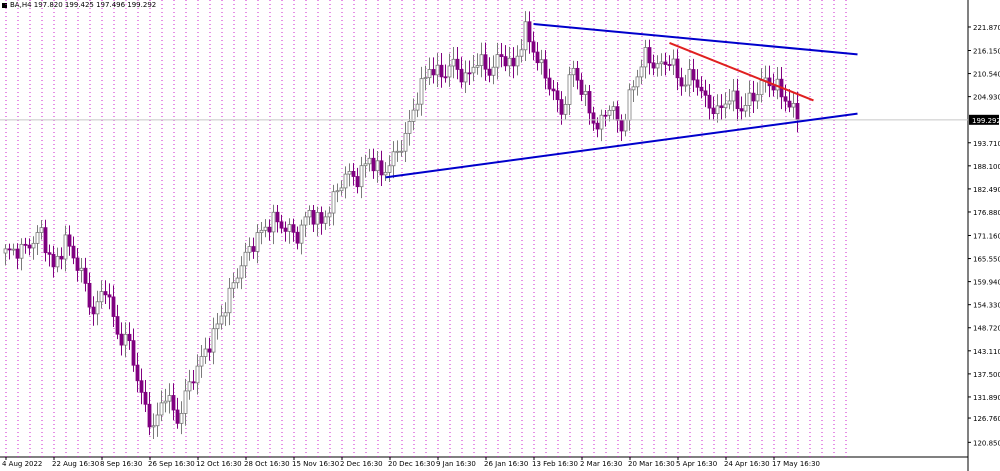 The width and height of the screenshot is (1000, 471). Describe the element at coordinates (75, 464) in the screenshot. I see `time-tick-label: 22 Aug 16:30` at that location.